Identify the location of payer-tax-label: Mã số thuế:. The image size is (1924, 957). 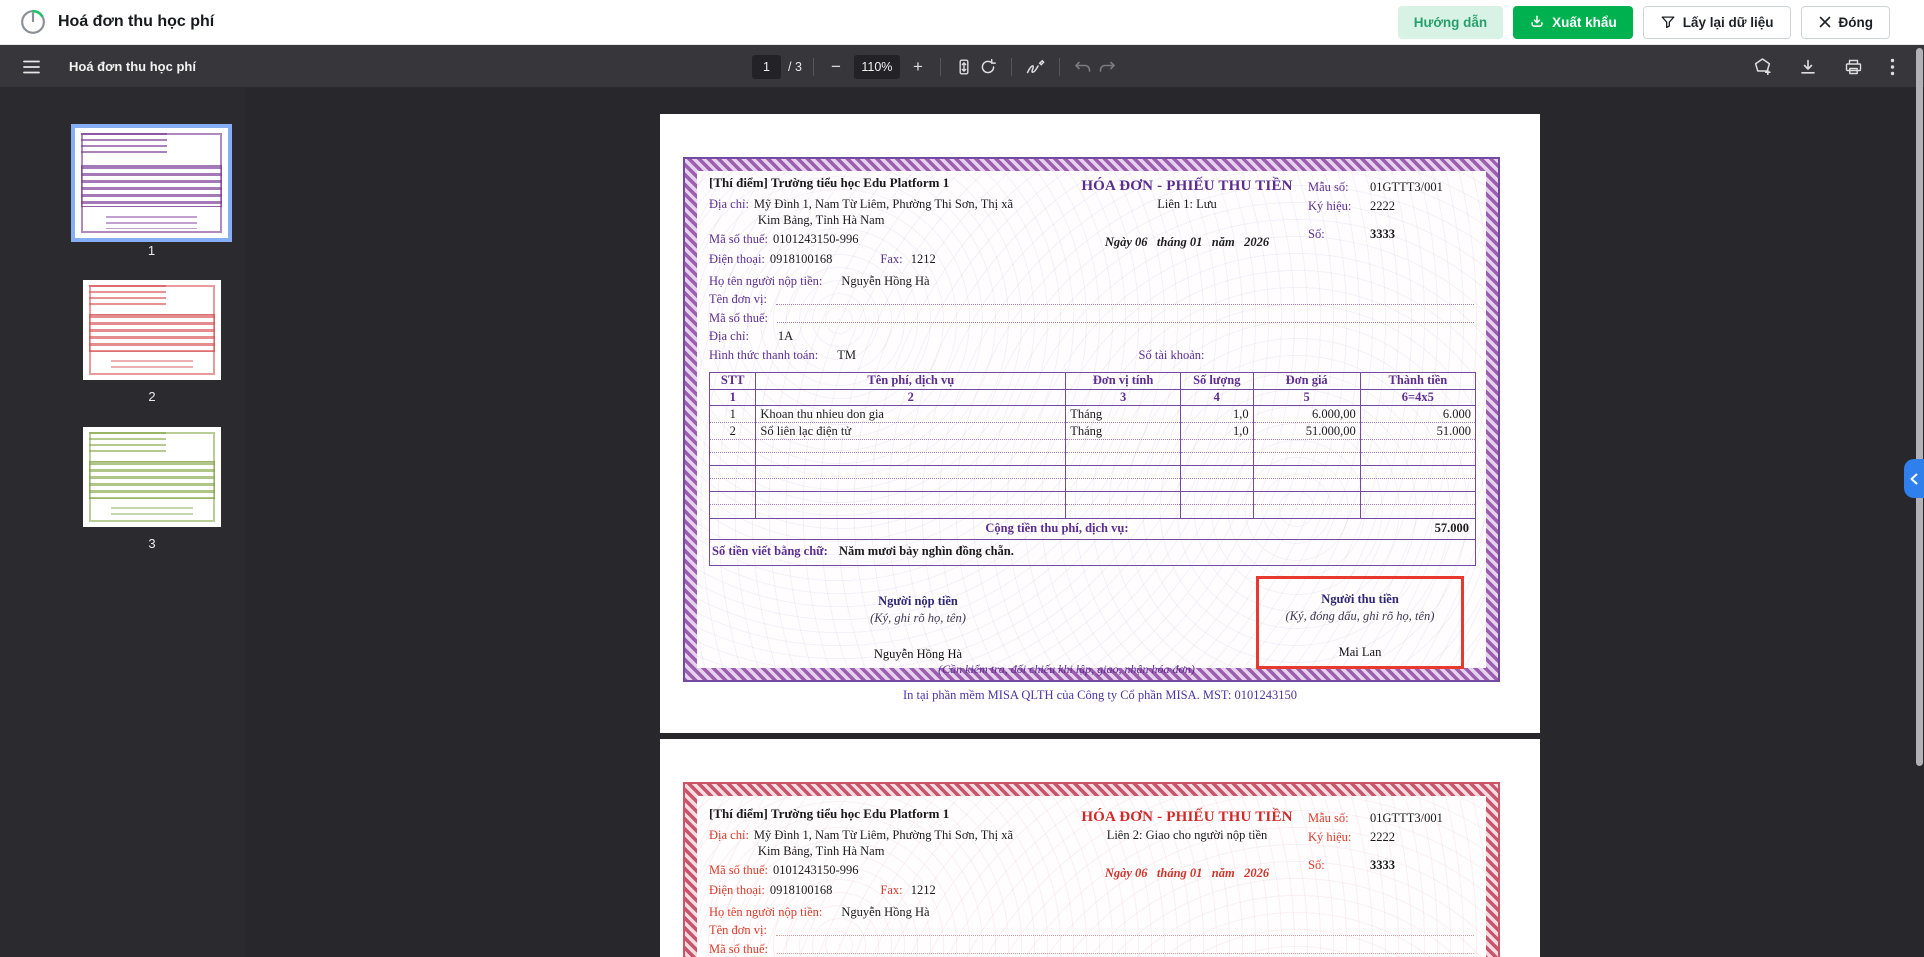
(739, 317).